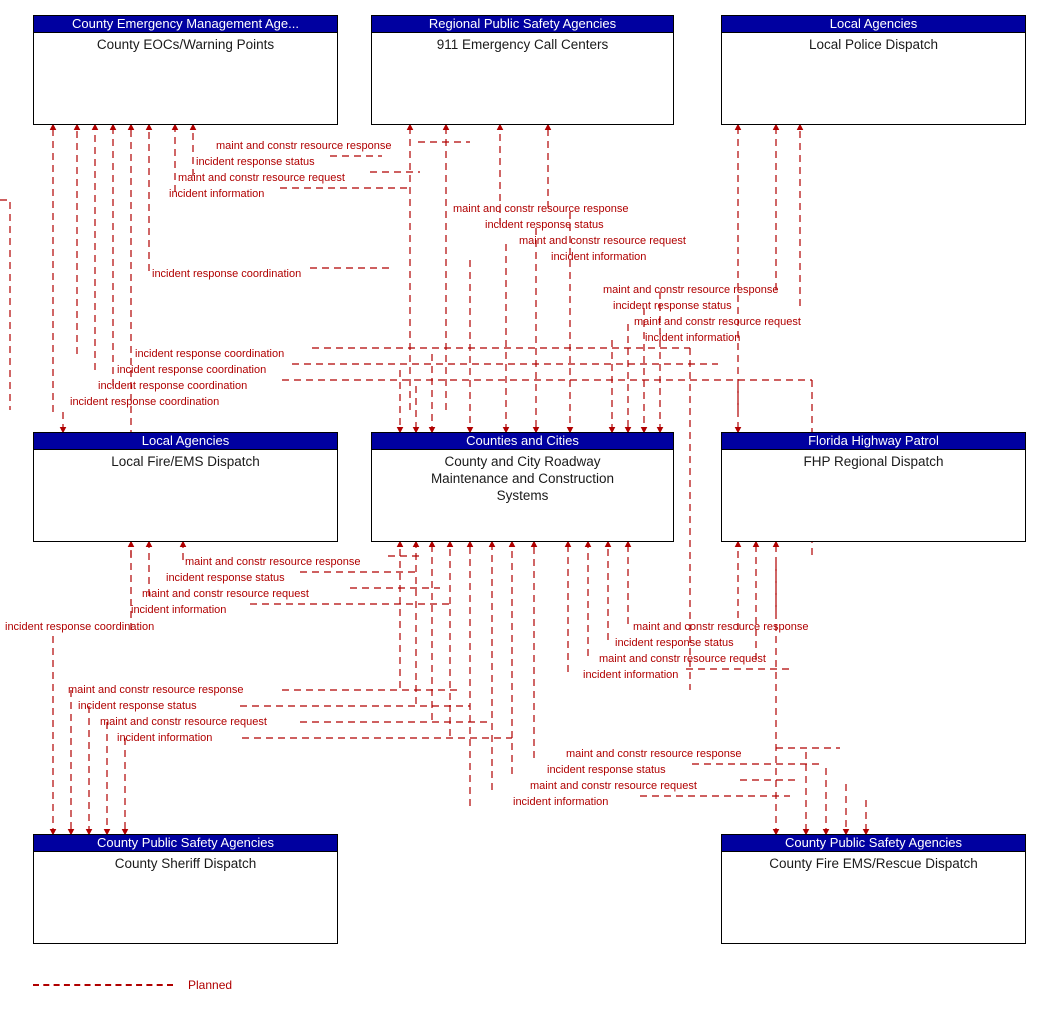  Describe the element at coordinates (185, 44) in the screenshot. I see `node-name-label: County EOCs/Warning Points` at that location.